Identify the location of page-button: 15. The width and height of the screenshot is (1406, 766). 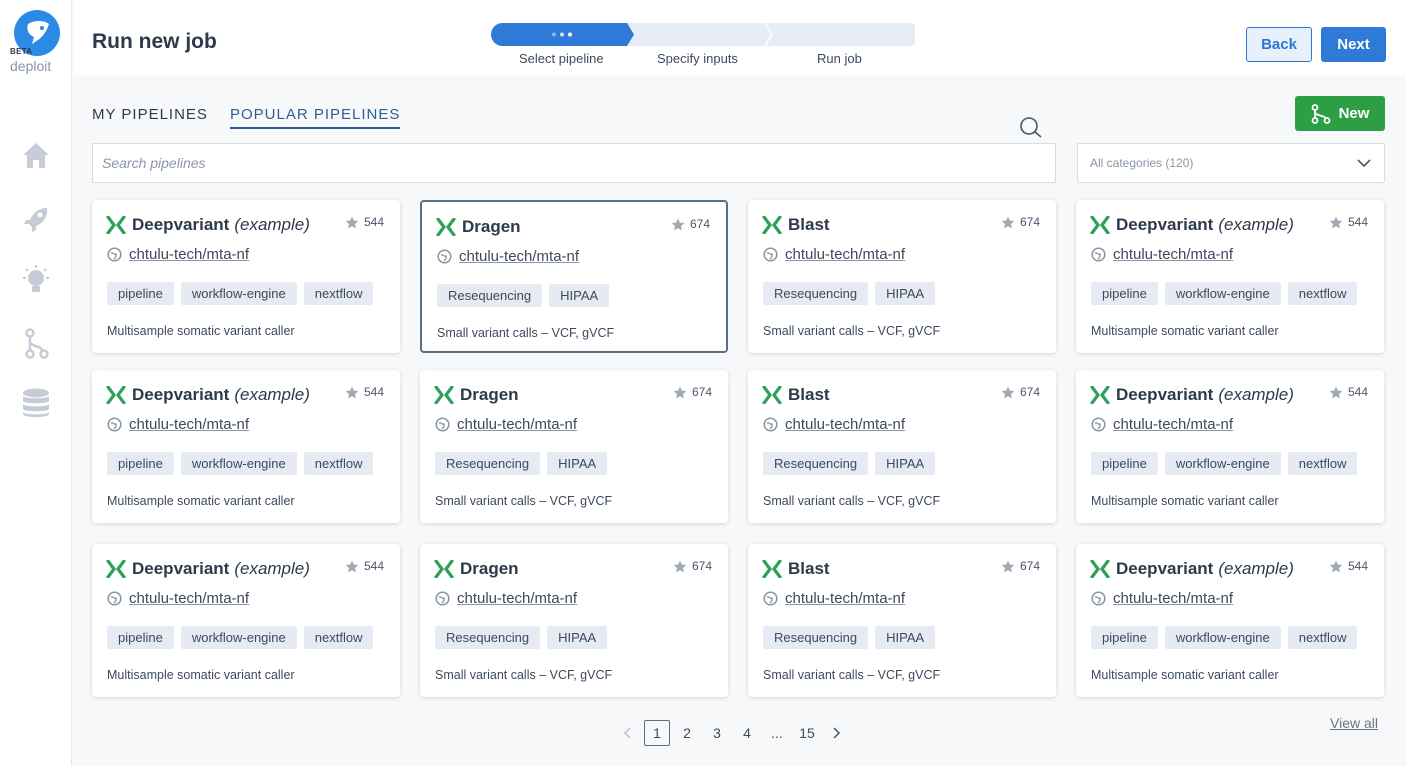
(807, 733).